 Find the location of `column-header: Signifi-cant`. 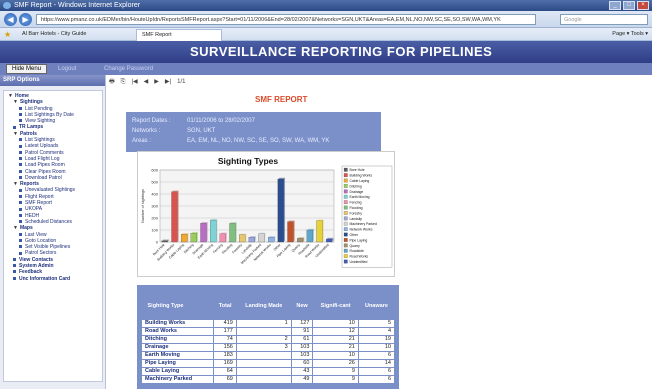

column-header: Signifi-cant is located at coordinates (335, 305).